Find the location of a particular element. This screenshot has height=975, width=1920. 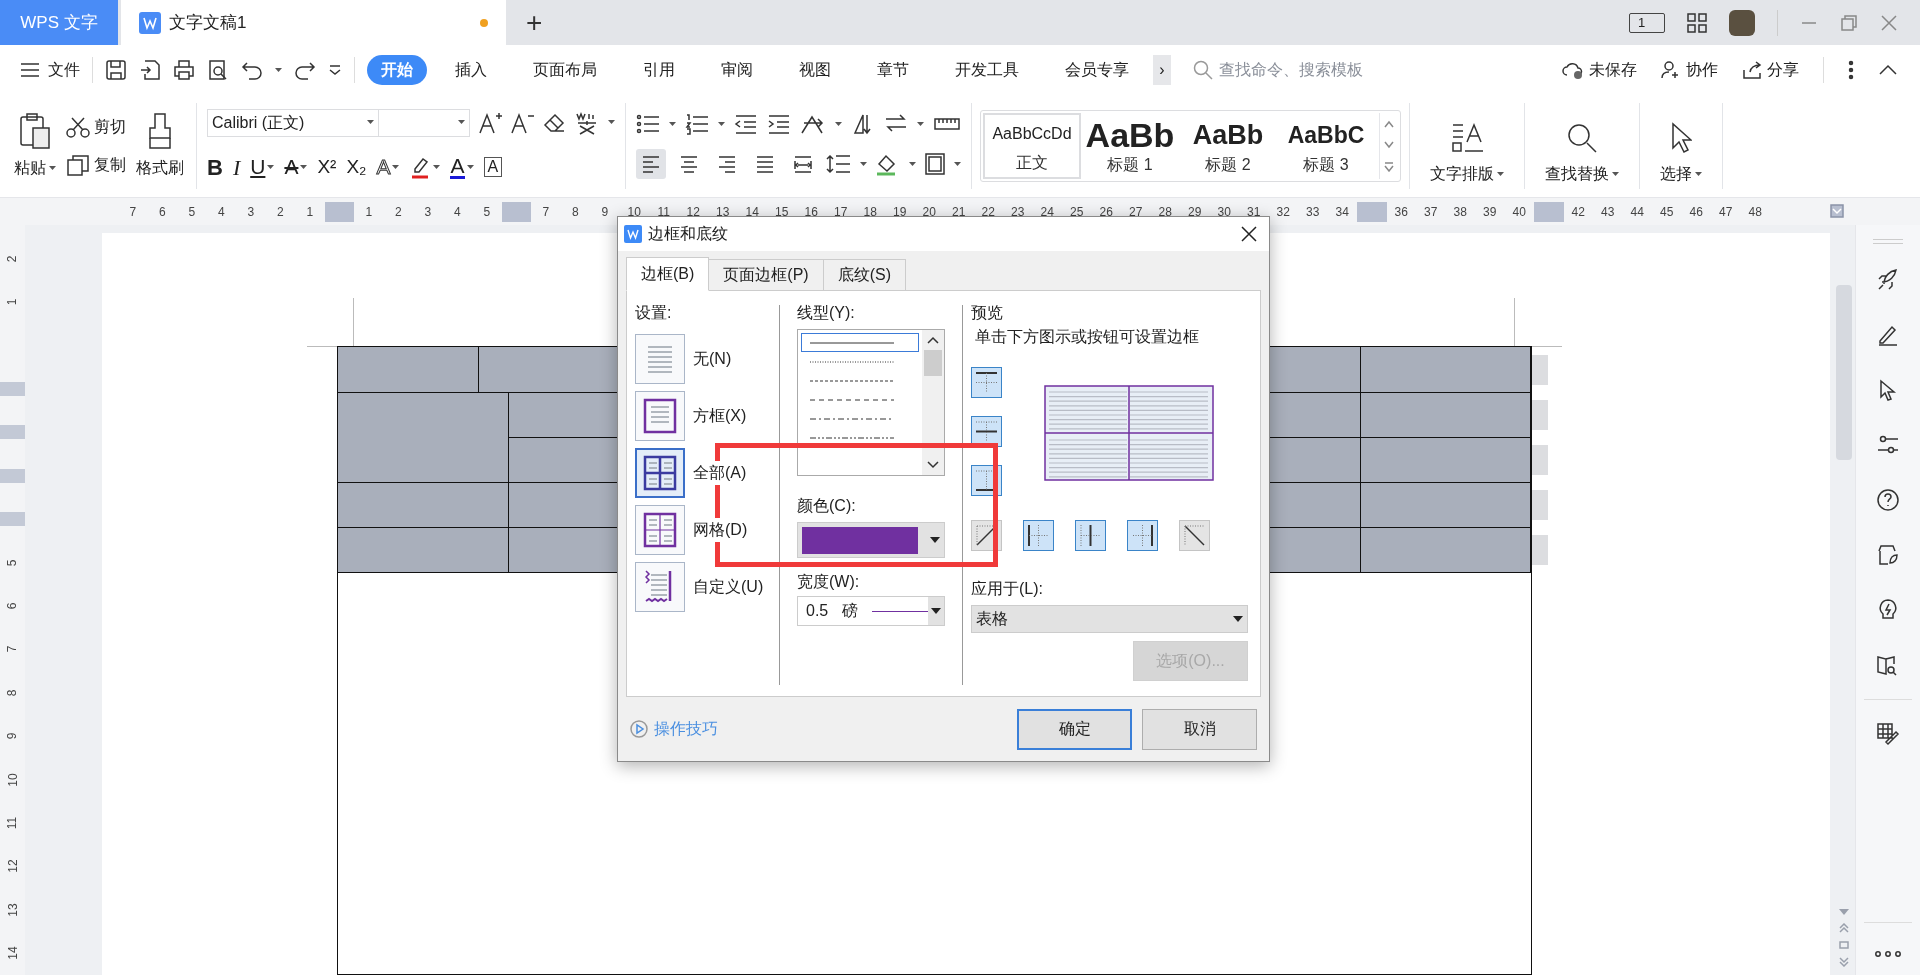

cut-button: 剪切 is located at coordinates (96, 127).